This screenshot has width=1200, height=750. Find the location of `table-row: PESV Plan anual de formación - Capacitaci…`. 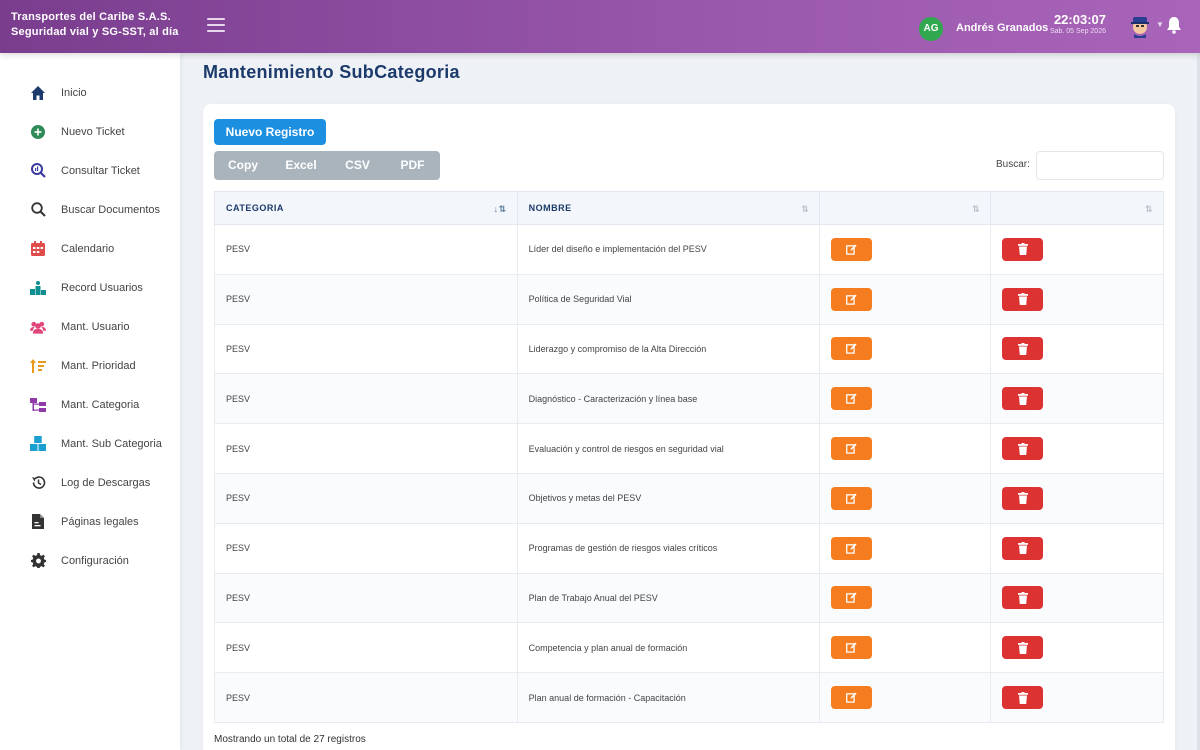

table-row: PESV Plan anual de formación - Capacitaci… is located at coordinates (689, 697).